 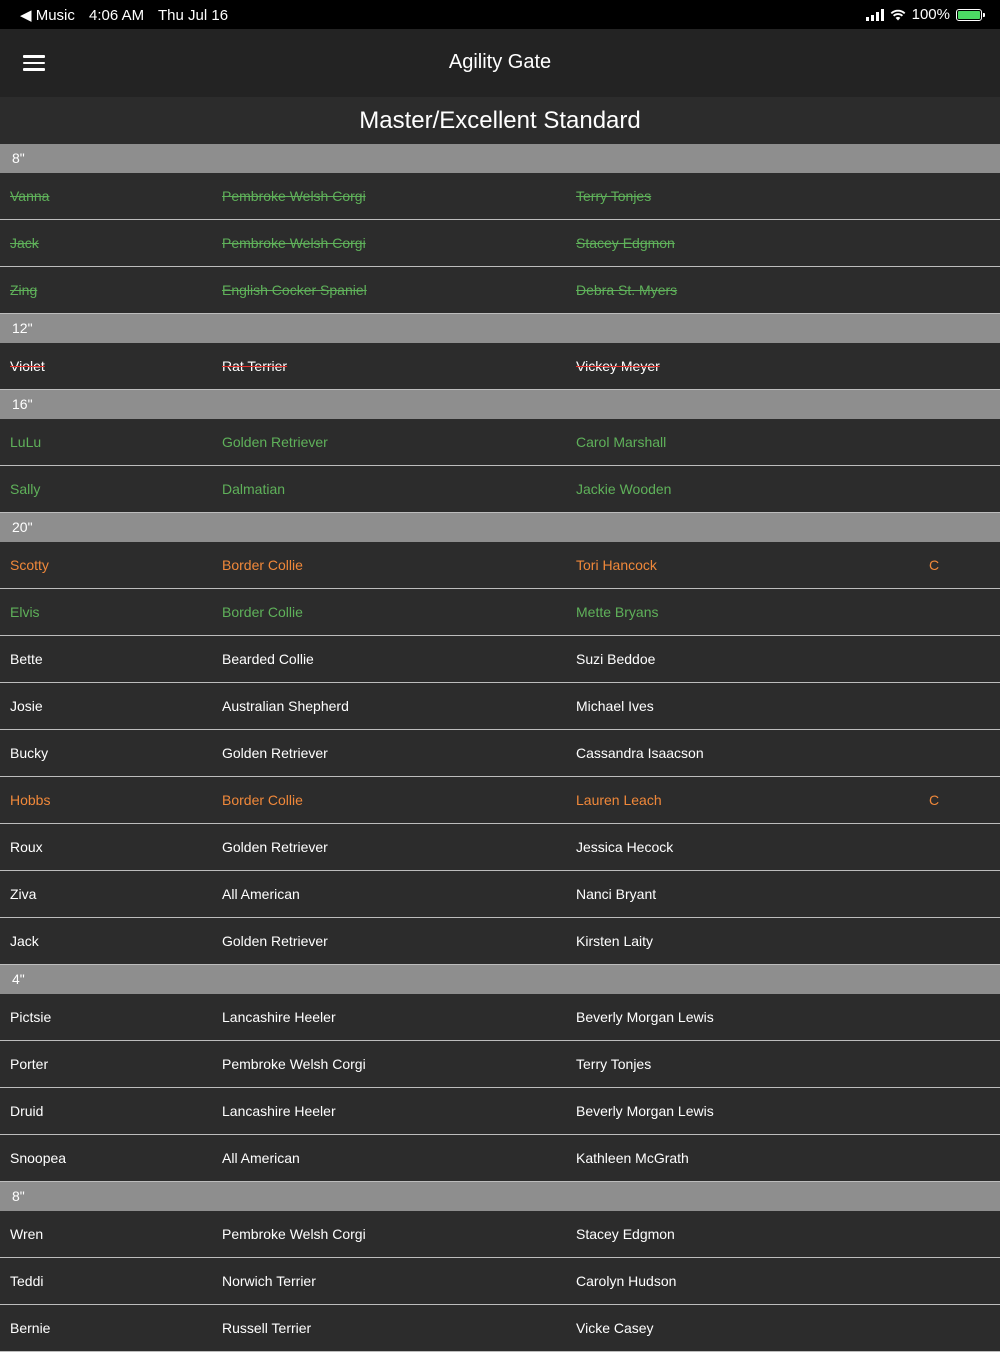 I want to click on handler-name: Kirsten Laity, so click(x=615, y=941).